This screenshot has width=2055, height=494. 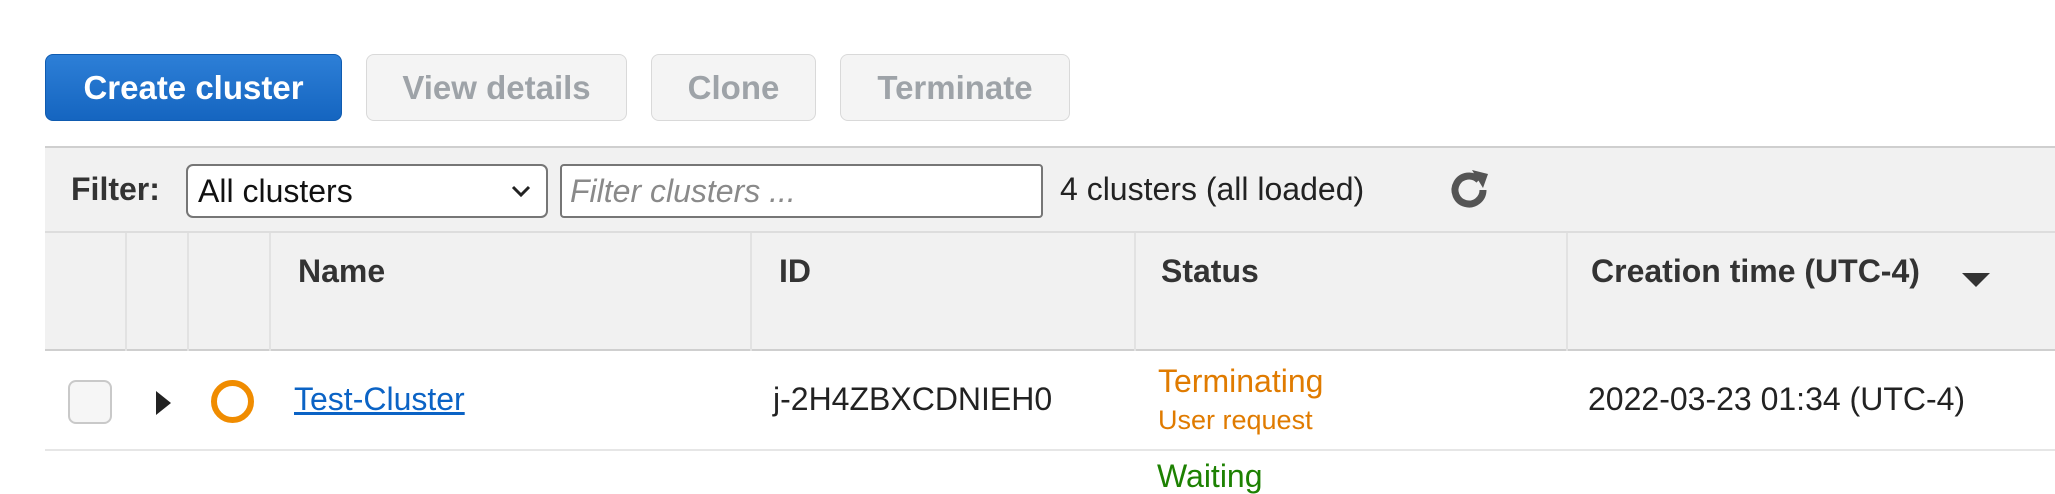 What do you see at coordinates (1352, 292) in the screenshot?
I see `status-column-header: Status` at bounding box center [1352, 292].